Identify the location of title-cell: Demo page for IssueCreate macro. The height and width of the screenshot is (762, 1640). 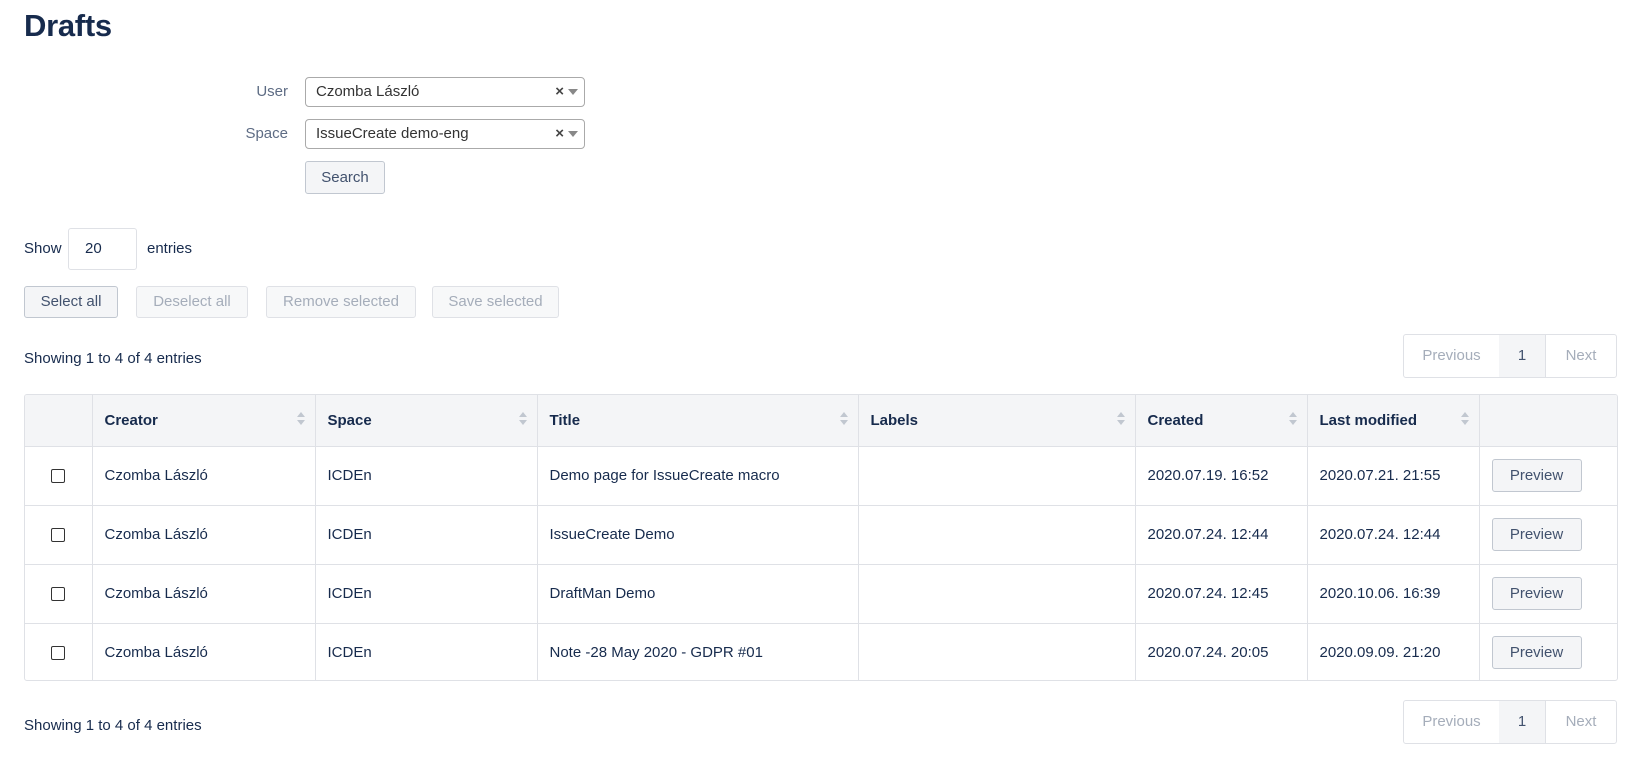
(698, 476).